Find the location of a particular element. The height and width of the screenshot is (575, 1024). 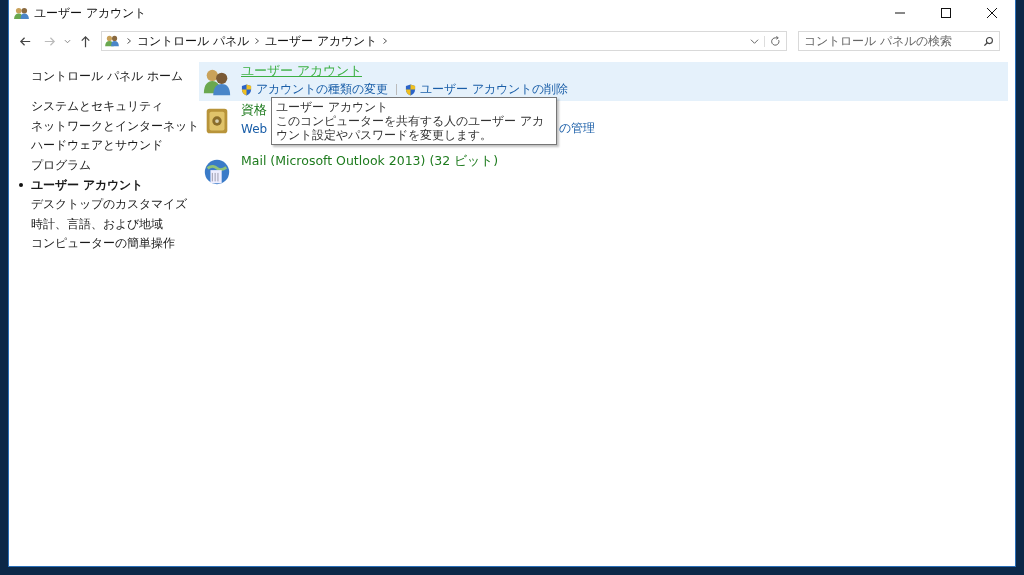

task-link: アカウントの種類の変更 is located at coordinates (314, 89).